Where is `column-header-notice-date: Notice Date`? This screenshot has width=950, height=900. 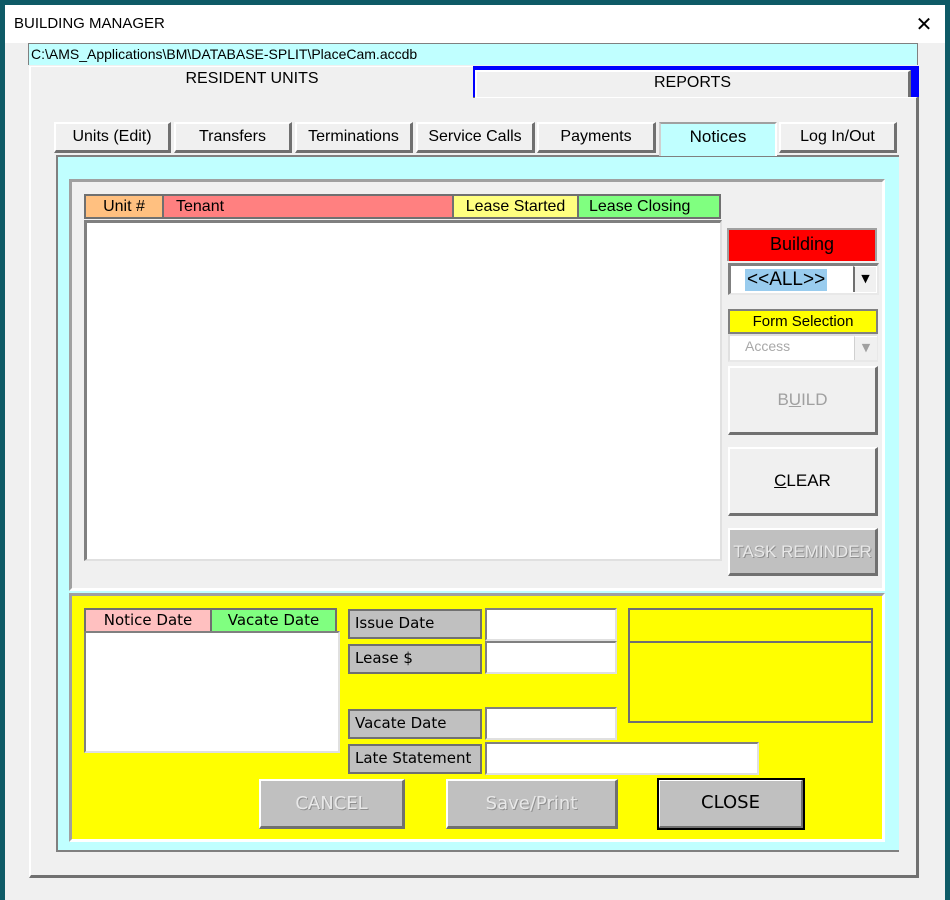
column-header-notice-date: Notice Date is located at coordinates (148, 620).